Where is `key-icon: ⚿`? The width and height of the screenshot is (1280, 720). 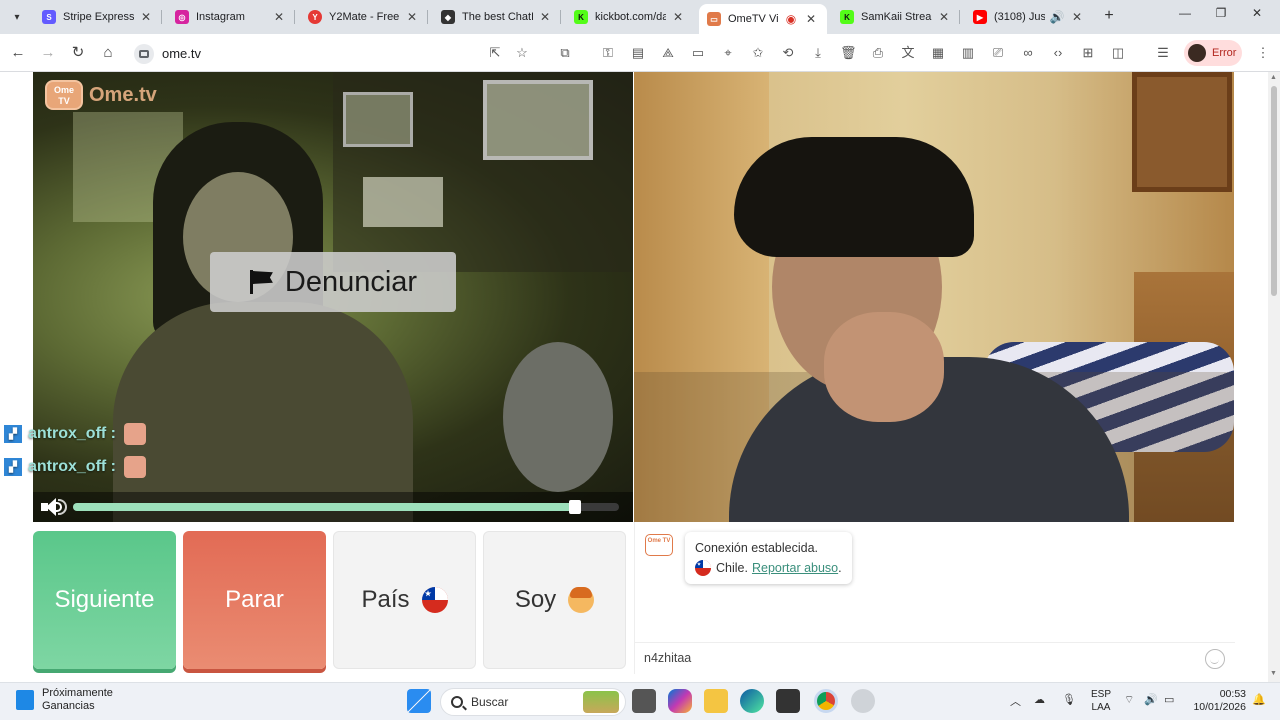 key-icon: ⚿ is located at coordinates (608, 53).